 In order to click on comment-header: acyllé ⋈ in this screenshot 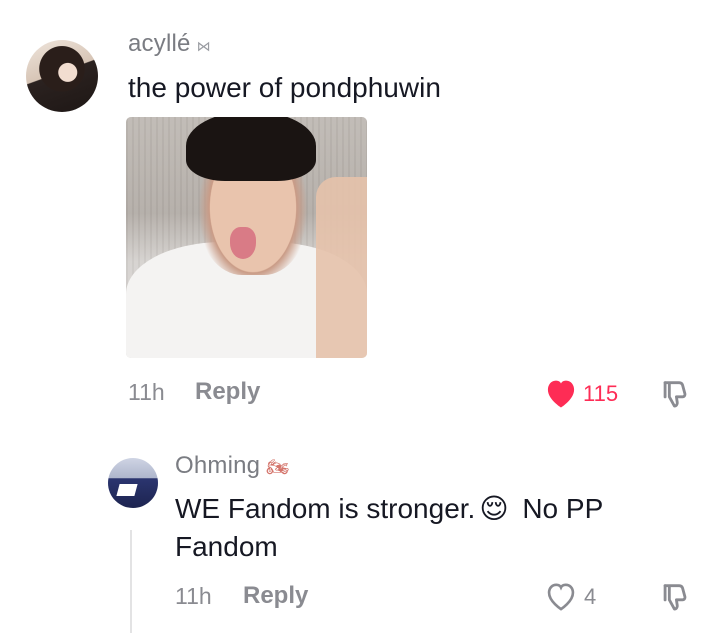, I will do `click(169, 44)`.